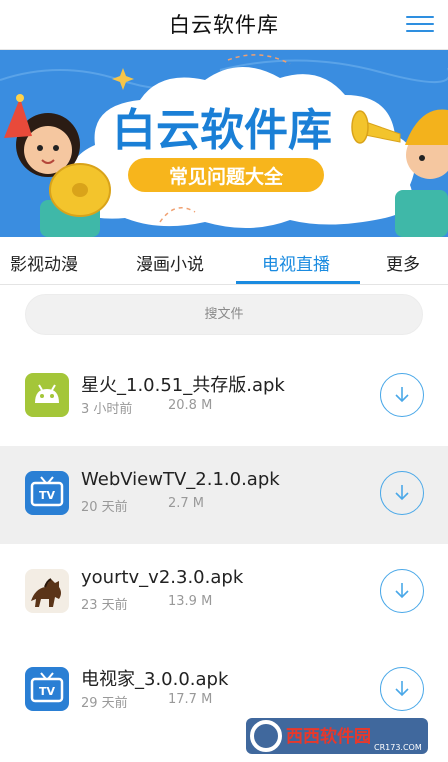 The image size is (448, 762). I want to click on site-watermark: 西西软件园 CR173.COM, so click(337, 736).